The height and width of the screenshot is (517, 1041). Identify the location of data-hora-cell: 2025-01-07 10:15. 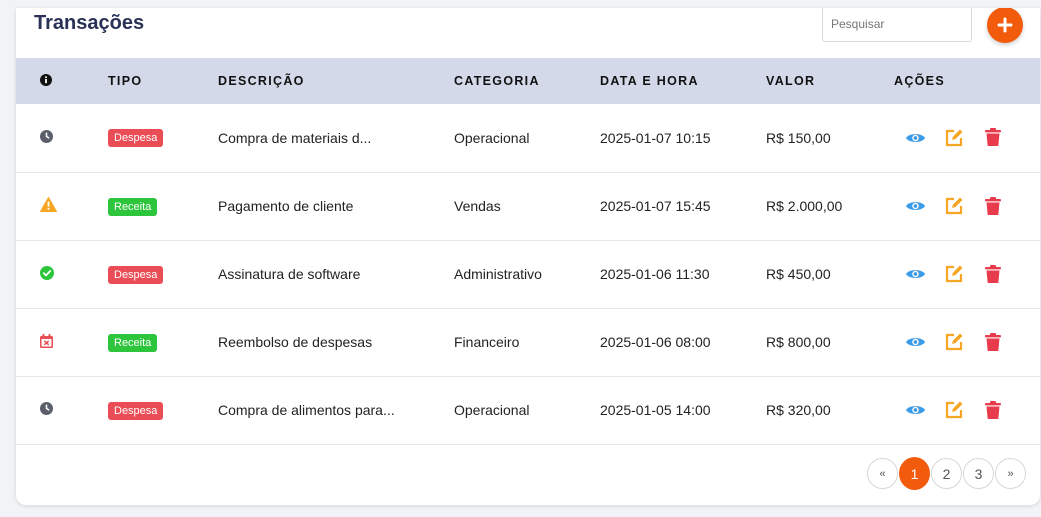
(655, 137).